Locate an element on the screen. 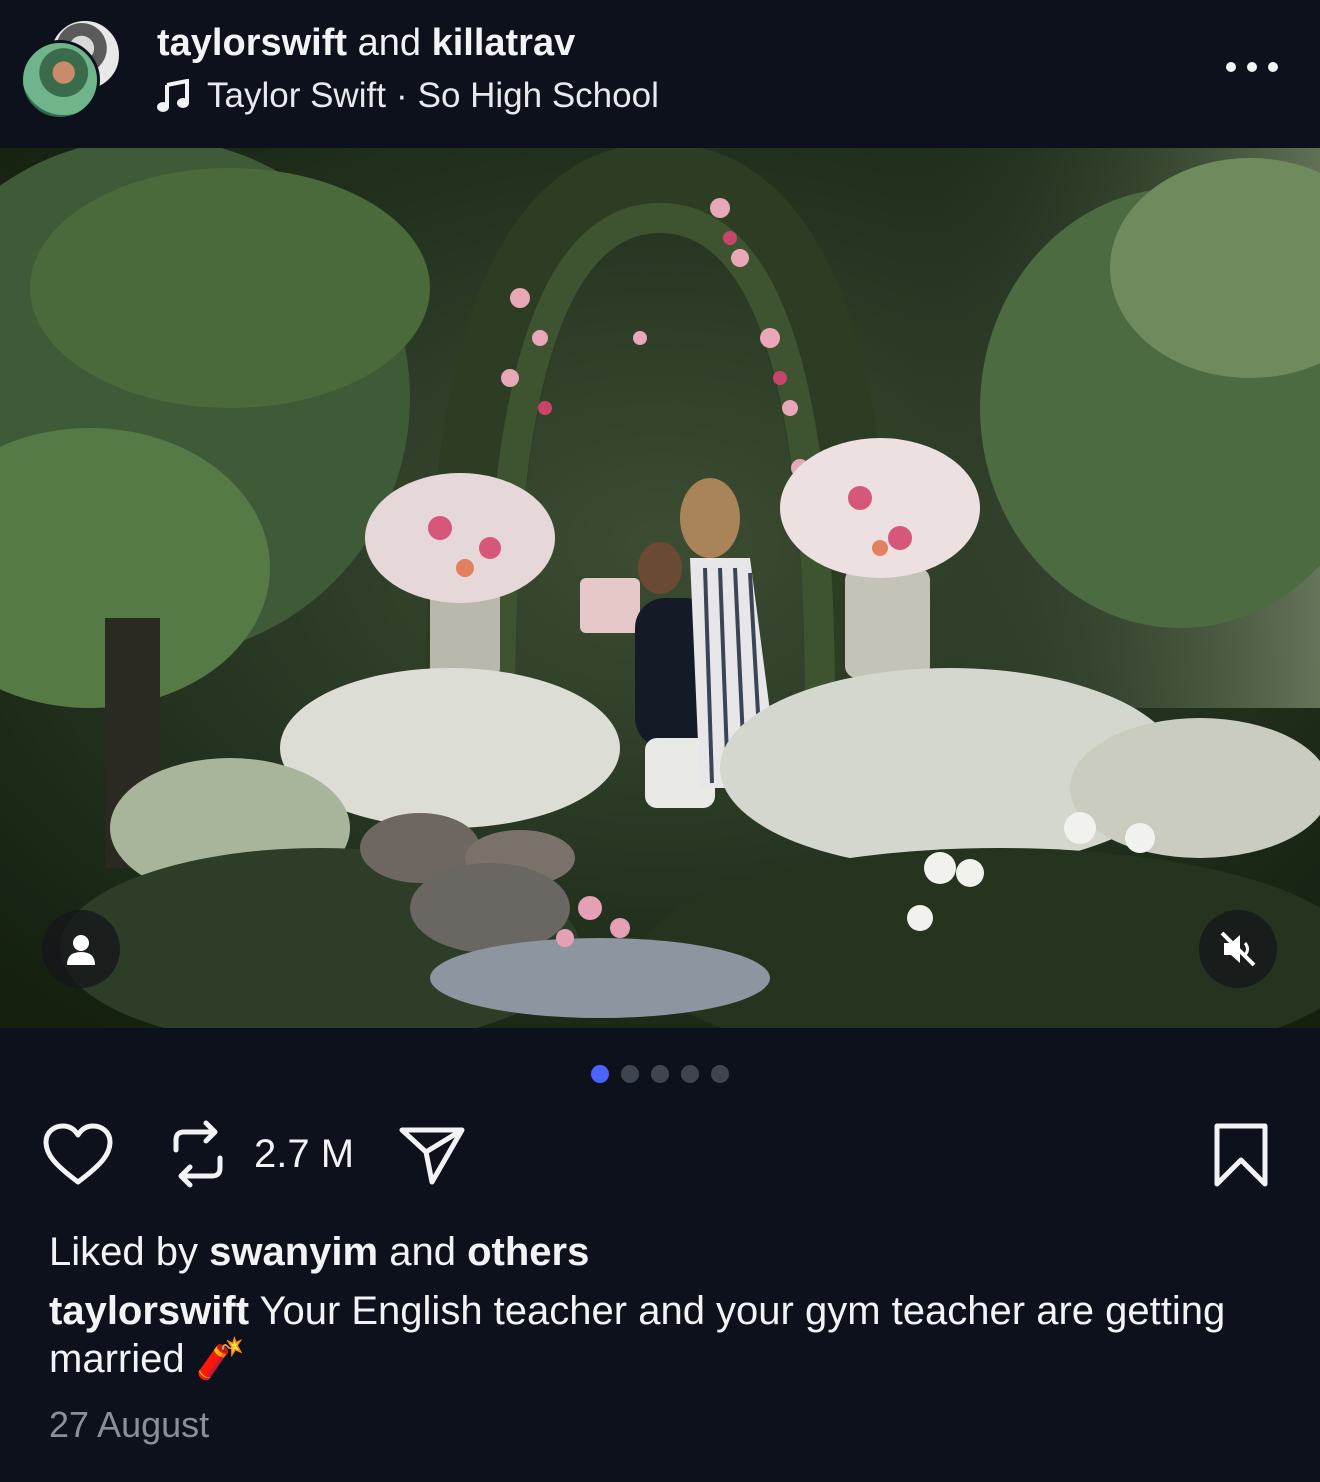 The image size is (1320, 1482). share-button is located at coordinates (432, 1155).